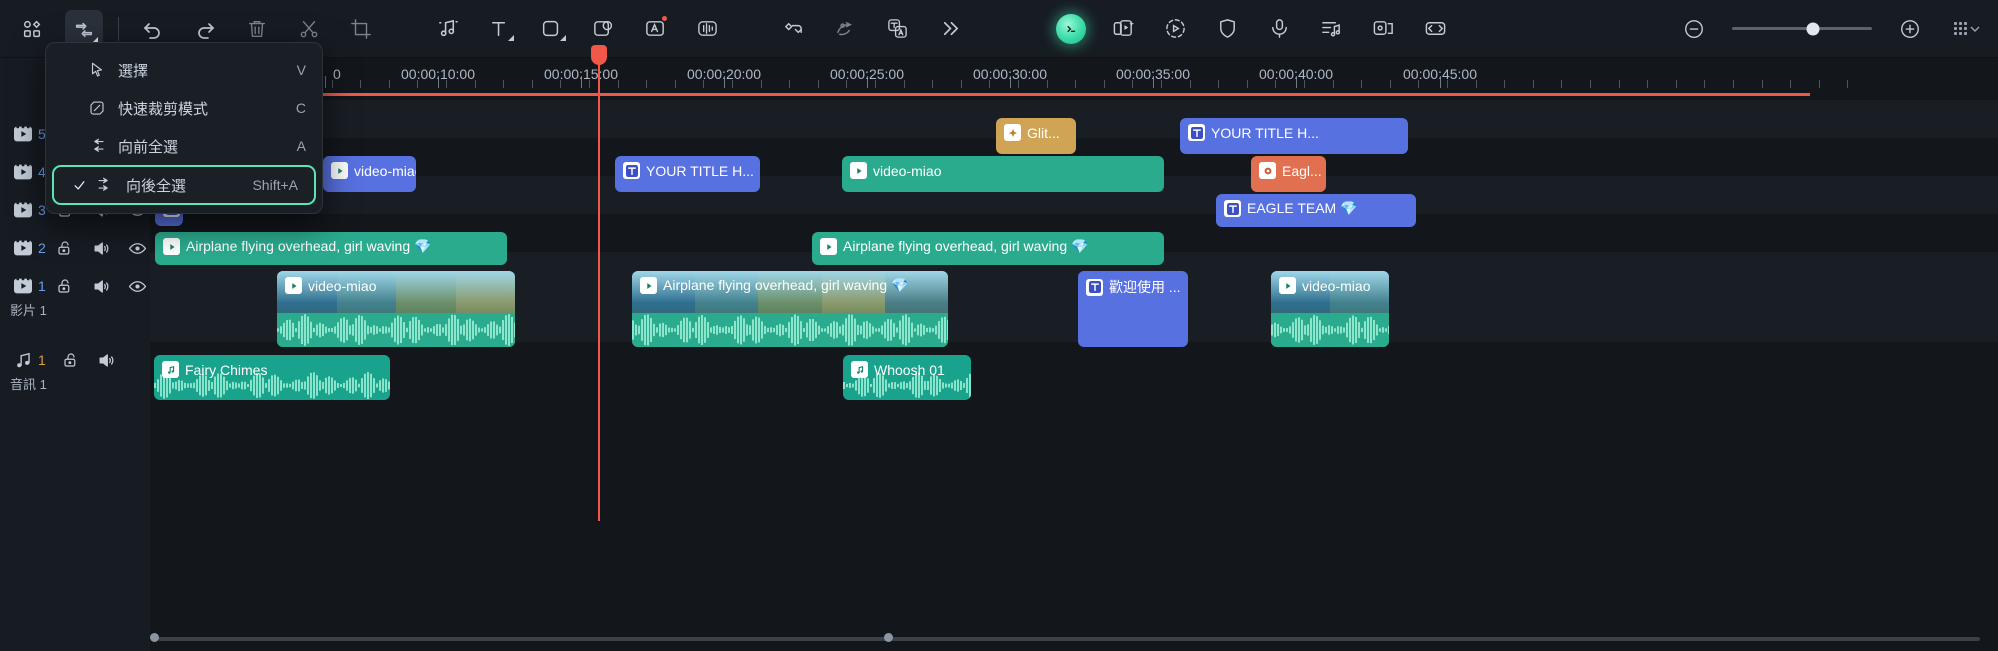  I want to click on layout-grid-icon, so click(32, 29).